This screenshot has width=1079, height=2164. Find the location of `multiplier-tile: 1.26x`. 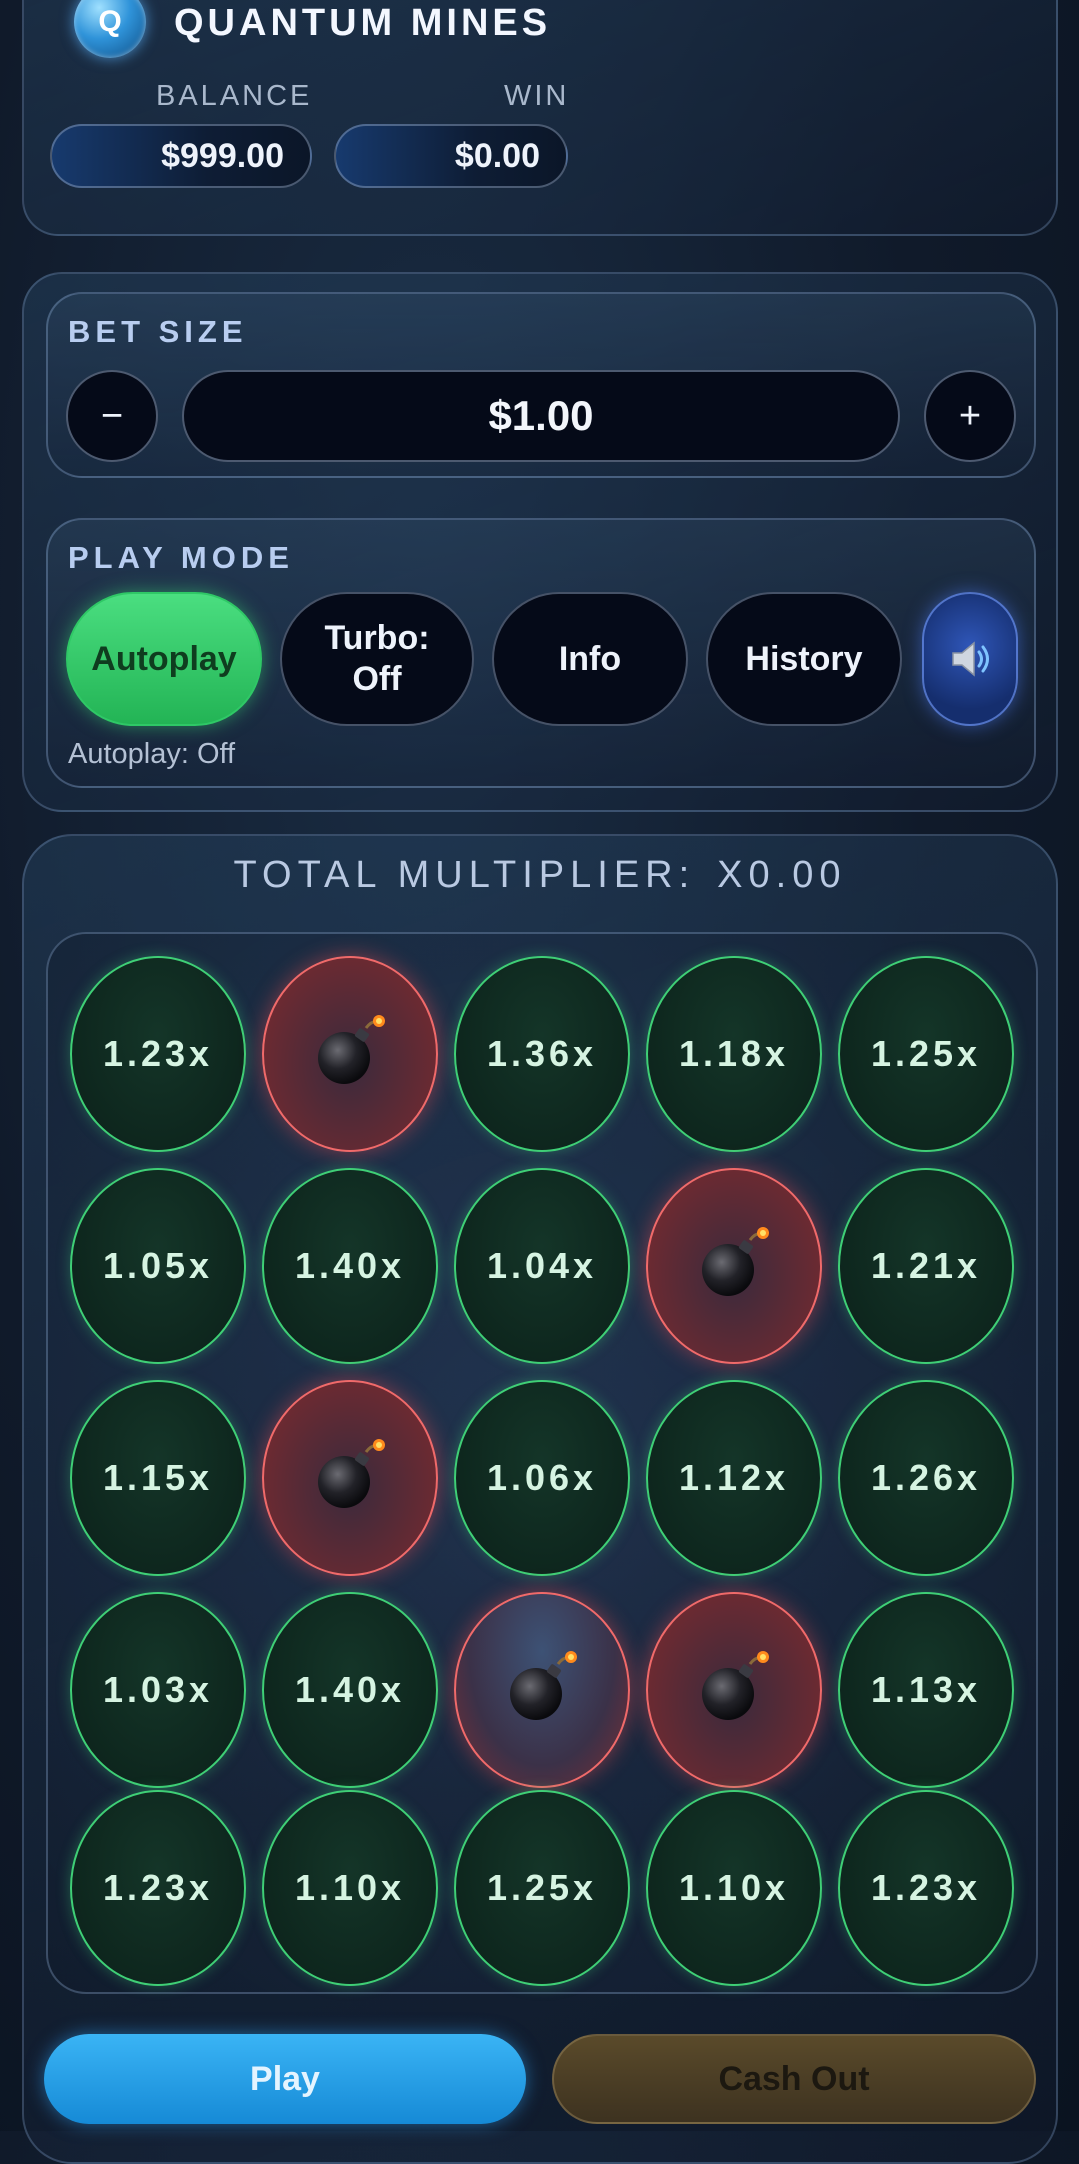

multiplier-tile: 1.26x is located at coordinates (926, 1478).